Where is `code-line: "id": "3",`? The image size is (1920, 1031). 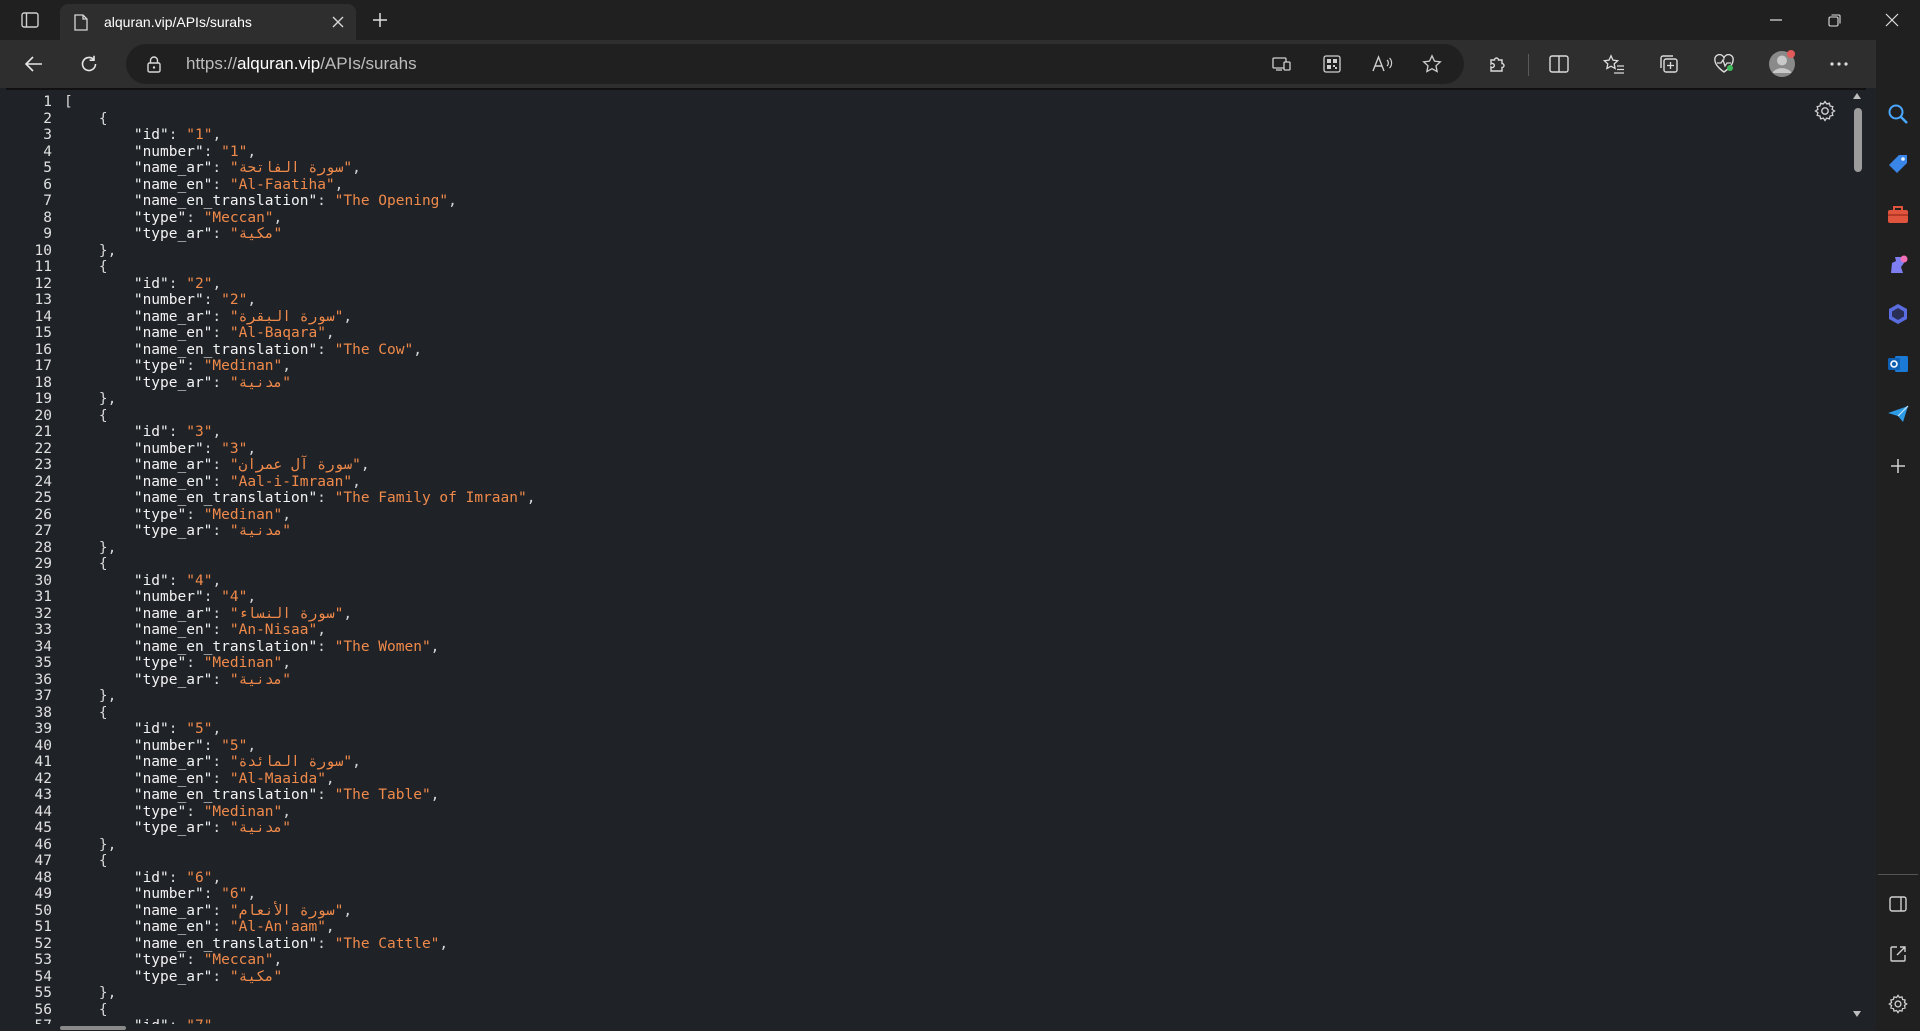
code-line: "id": "3", is located at coordinates (299, 432).